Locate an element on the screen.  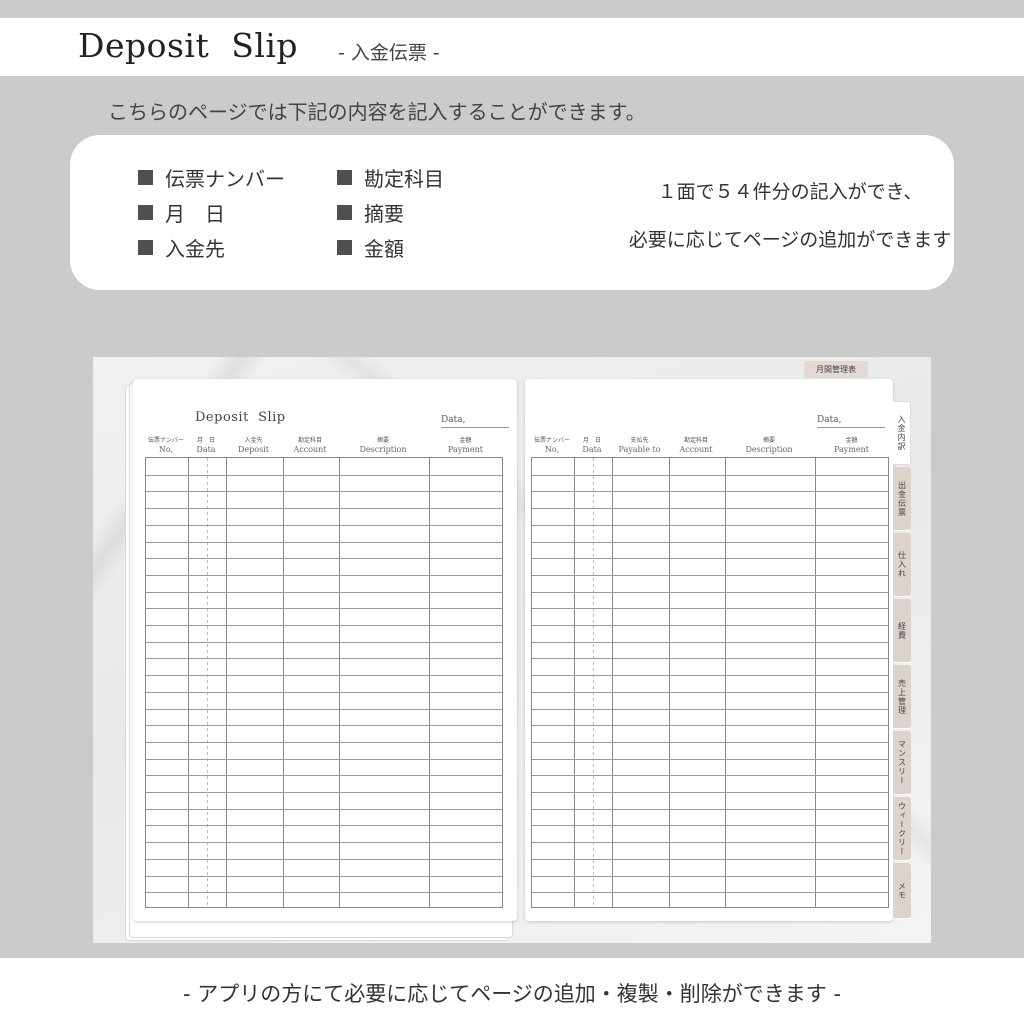
side-tab-label: 仕入れ is located at coordinates (902, 564).